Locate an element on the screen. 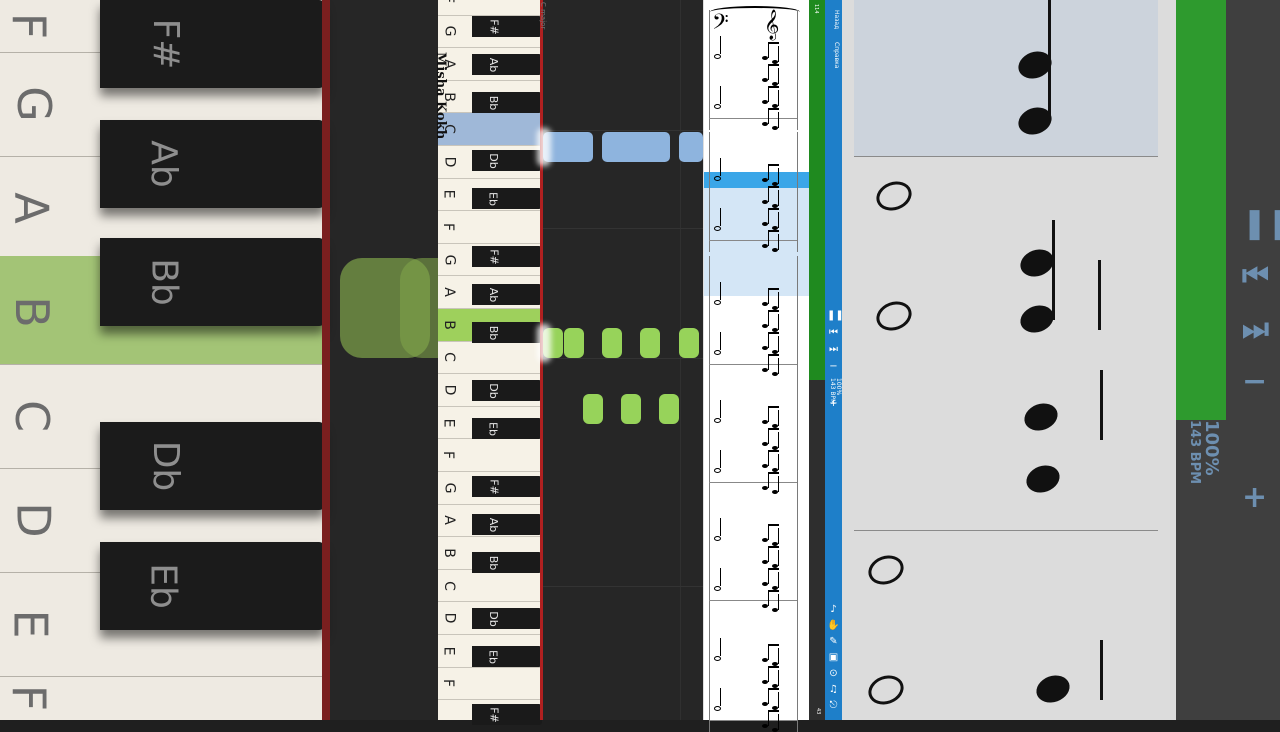 This screenshot has height=732, width=1280. skip-forward-icon: ⏭ is located at coordinates (833, 350).